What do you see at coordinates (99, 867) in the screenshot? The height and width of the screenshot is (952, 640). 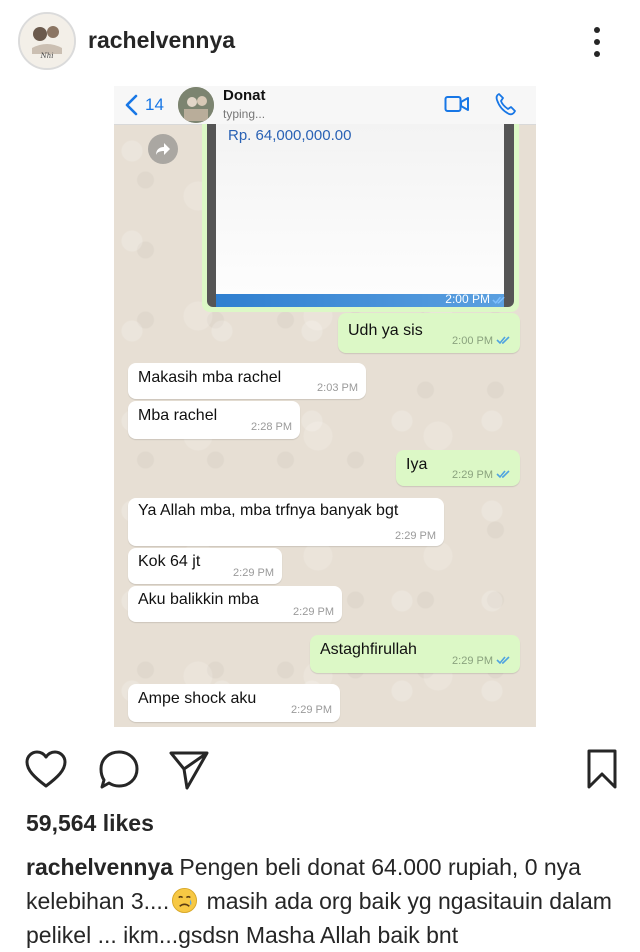 I see `caption-username: rachelvennya` at bounding box center [99, 867].